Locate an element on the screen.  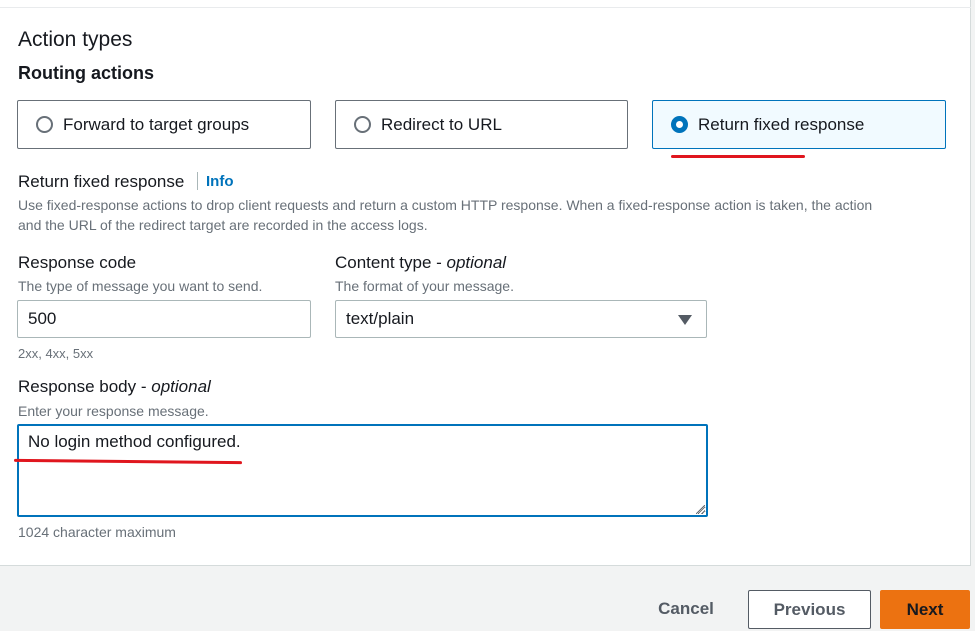
tile-redirect-to-url: Redirect to URL is located at coordinates (481, 124).